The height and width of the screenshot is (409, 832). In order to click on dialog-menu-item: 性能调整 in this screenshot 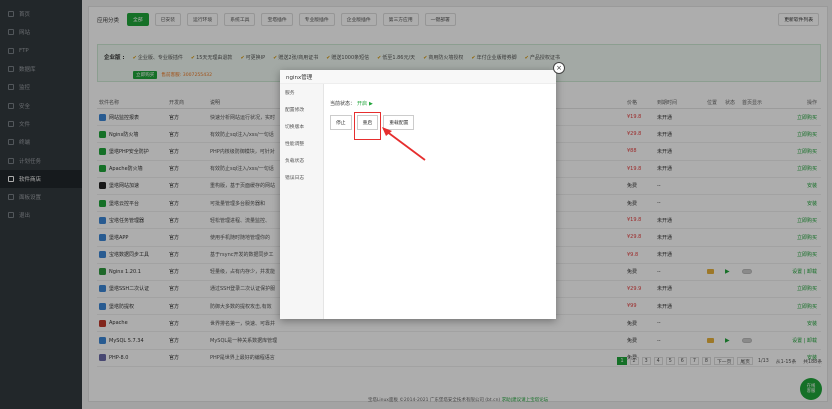, I will do `click(301, 143)`.